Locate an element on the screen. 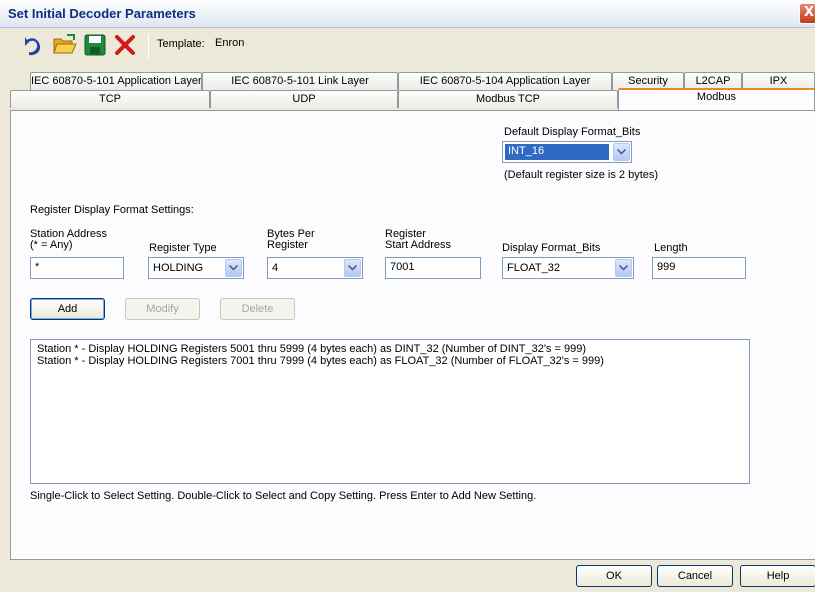 The width and height of the screenshot is (815, 592). title-bar: Set Initial Decoder Parameters X is located at coordinates (407, 14).